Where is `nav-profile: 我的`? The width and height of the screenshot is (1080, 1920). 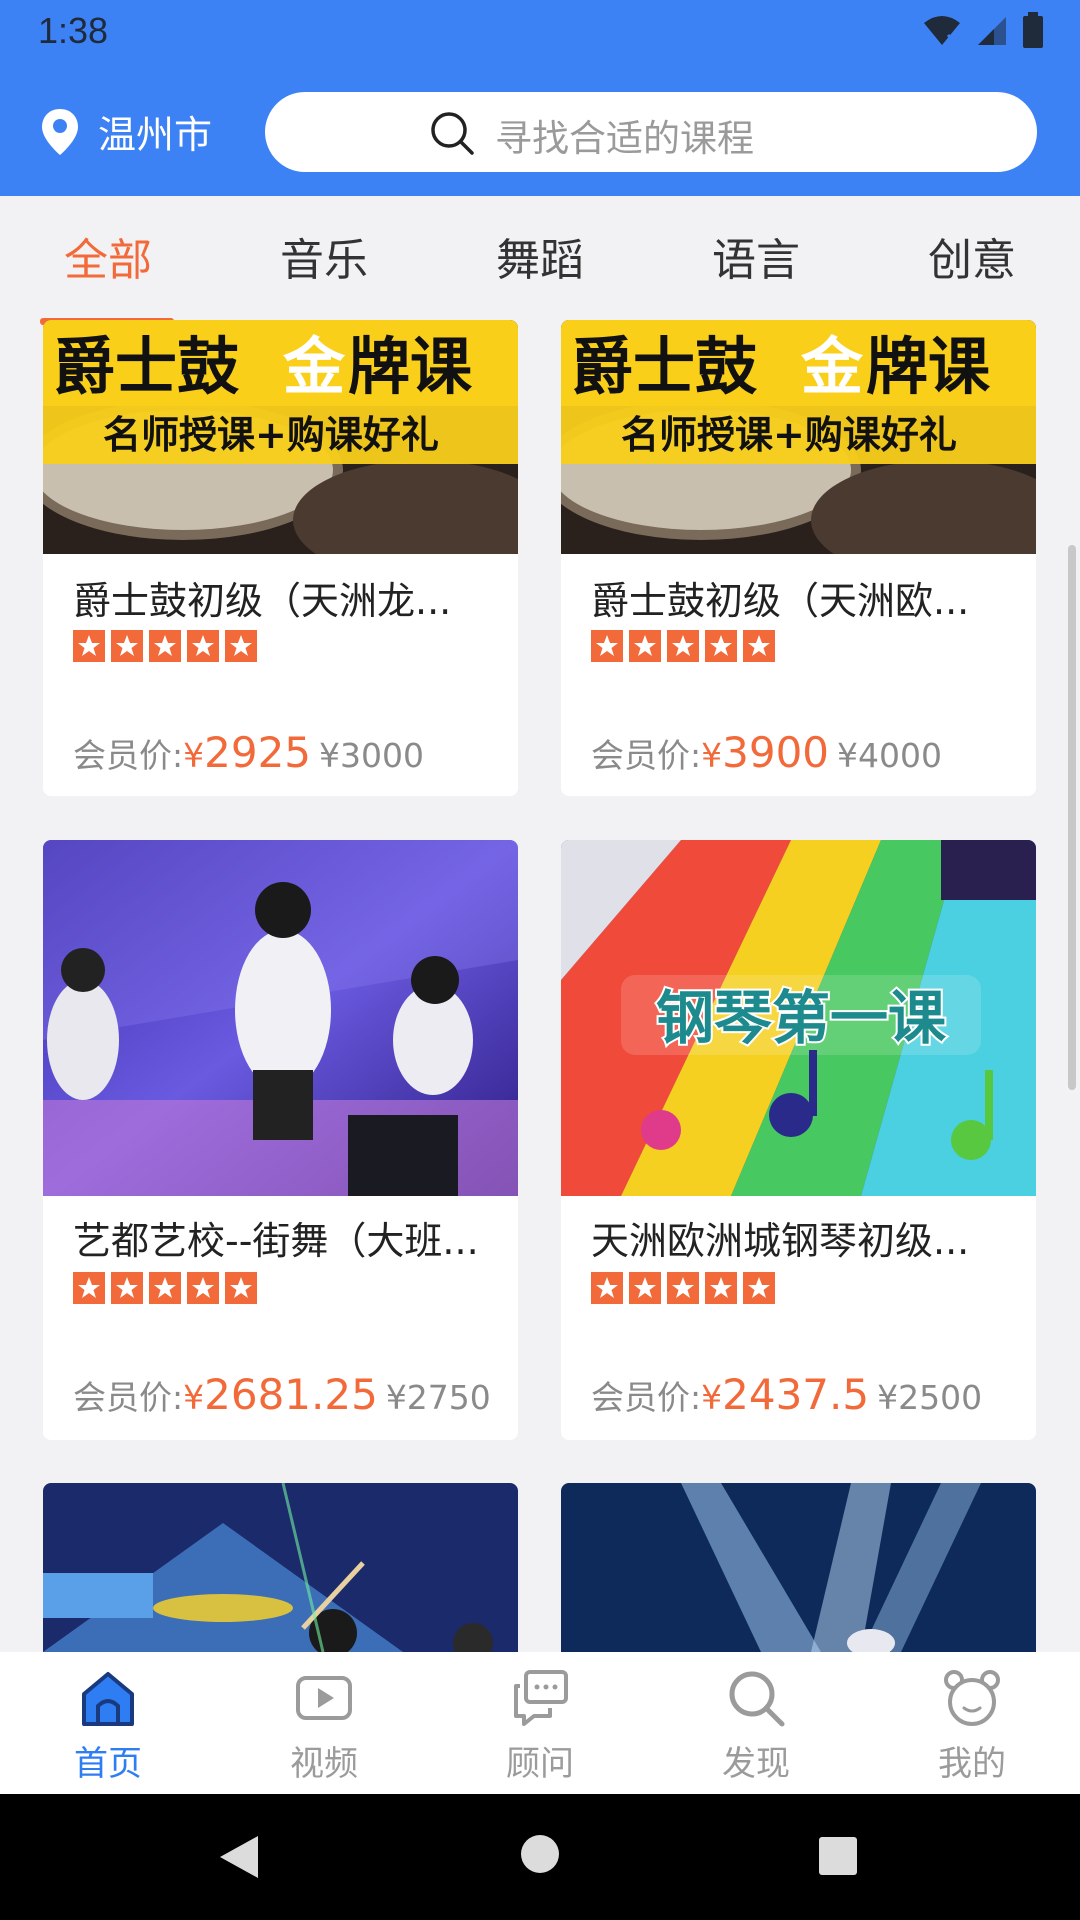 nav-profile: 我的 is located at coordinates (972, 1726).